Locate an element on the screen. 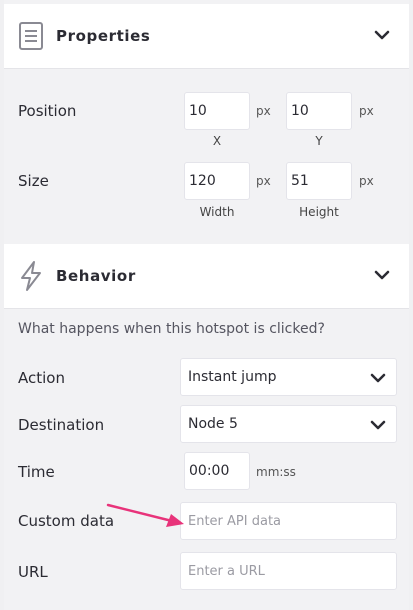 The image size is (413, 610). custom-data-label: Custom data is located at coordinates (66, 521).